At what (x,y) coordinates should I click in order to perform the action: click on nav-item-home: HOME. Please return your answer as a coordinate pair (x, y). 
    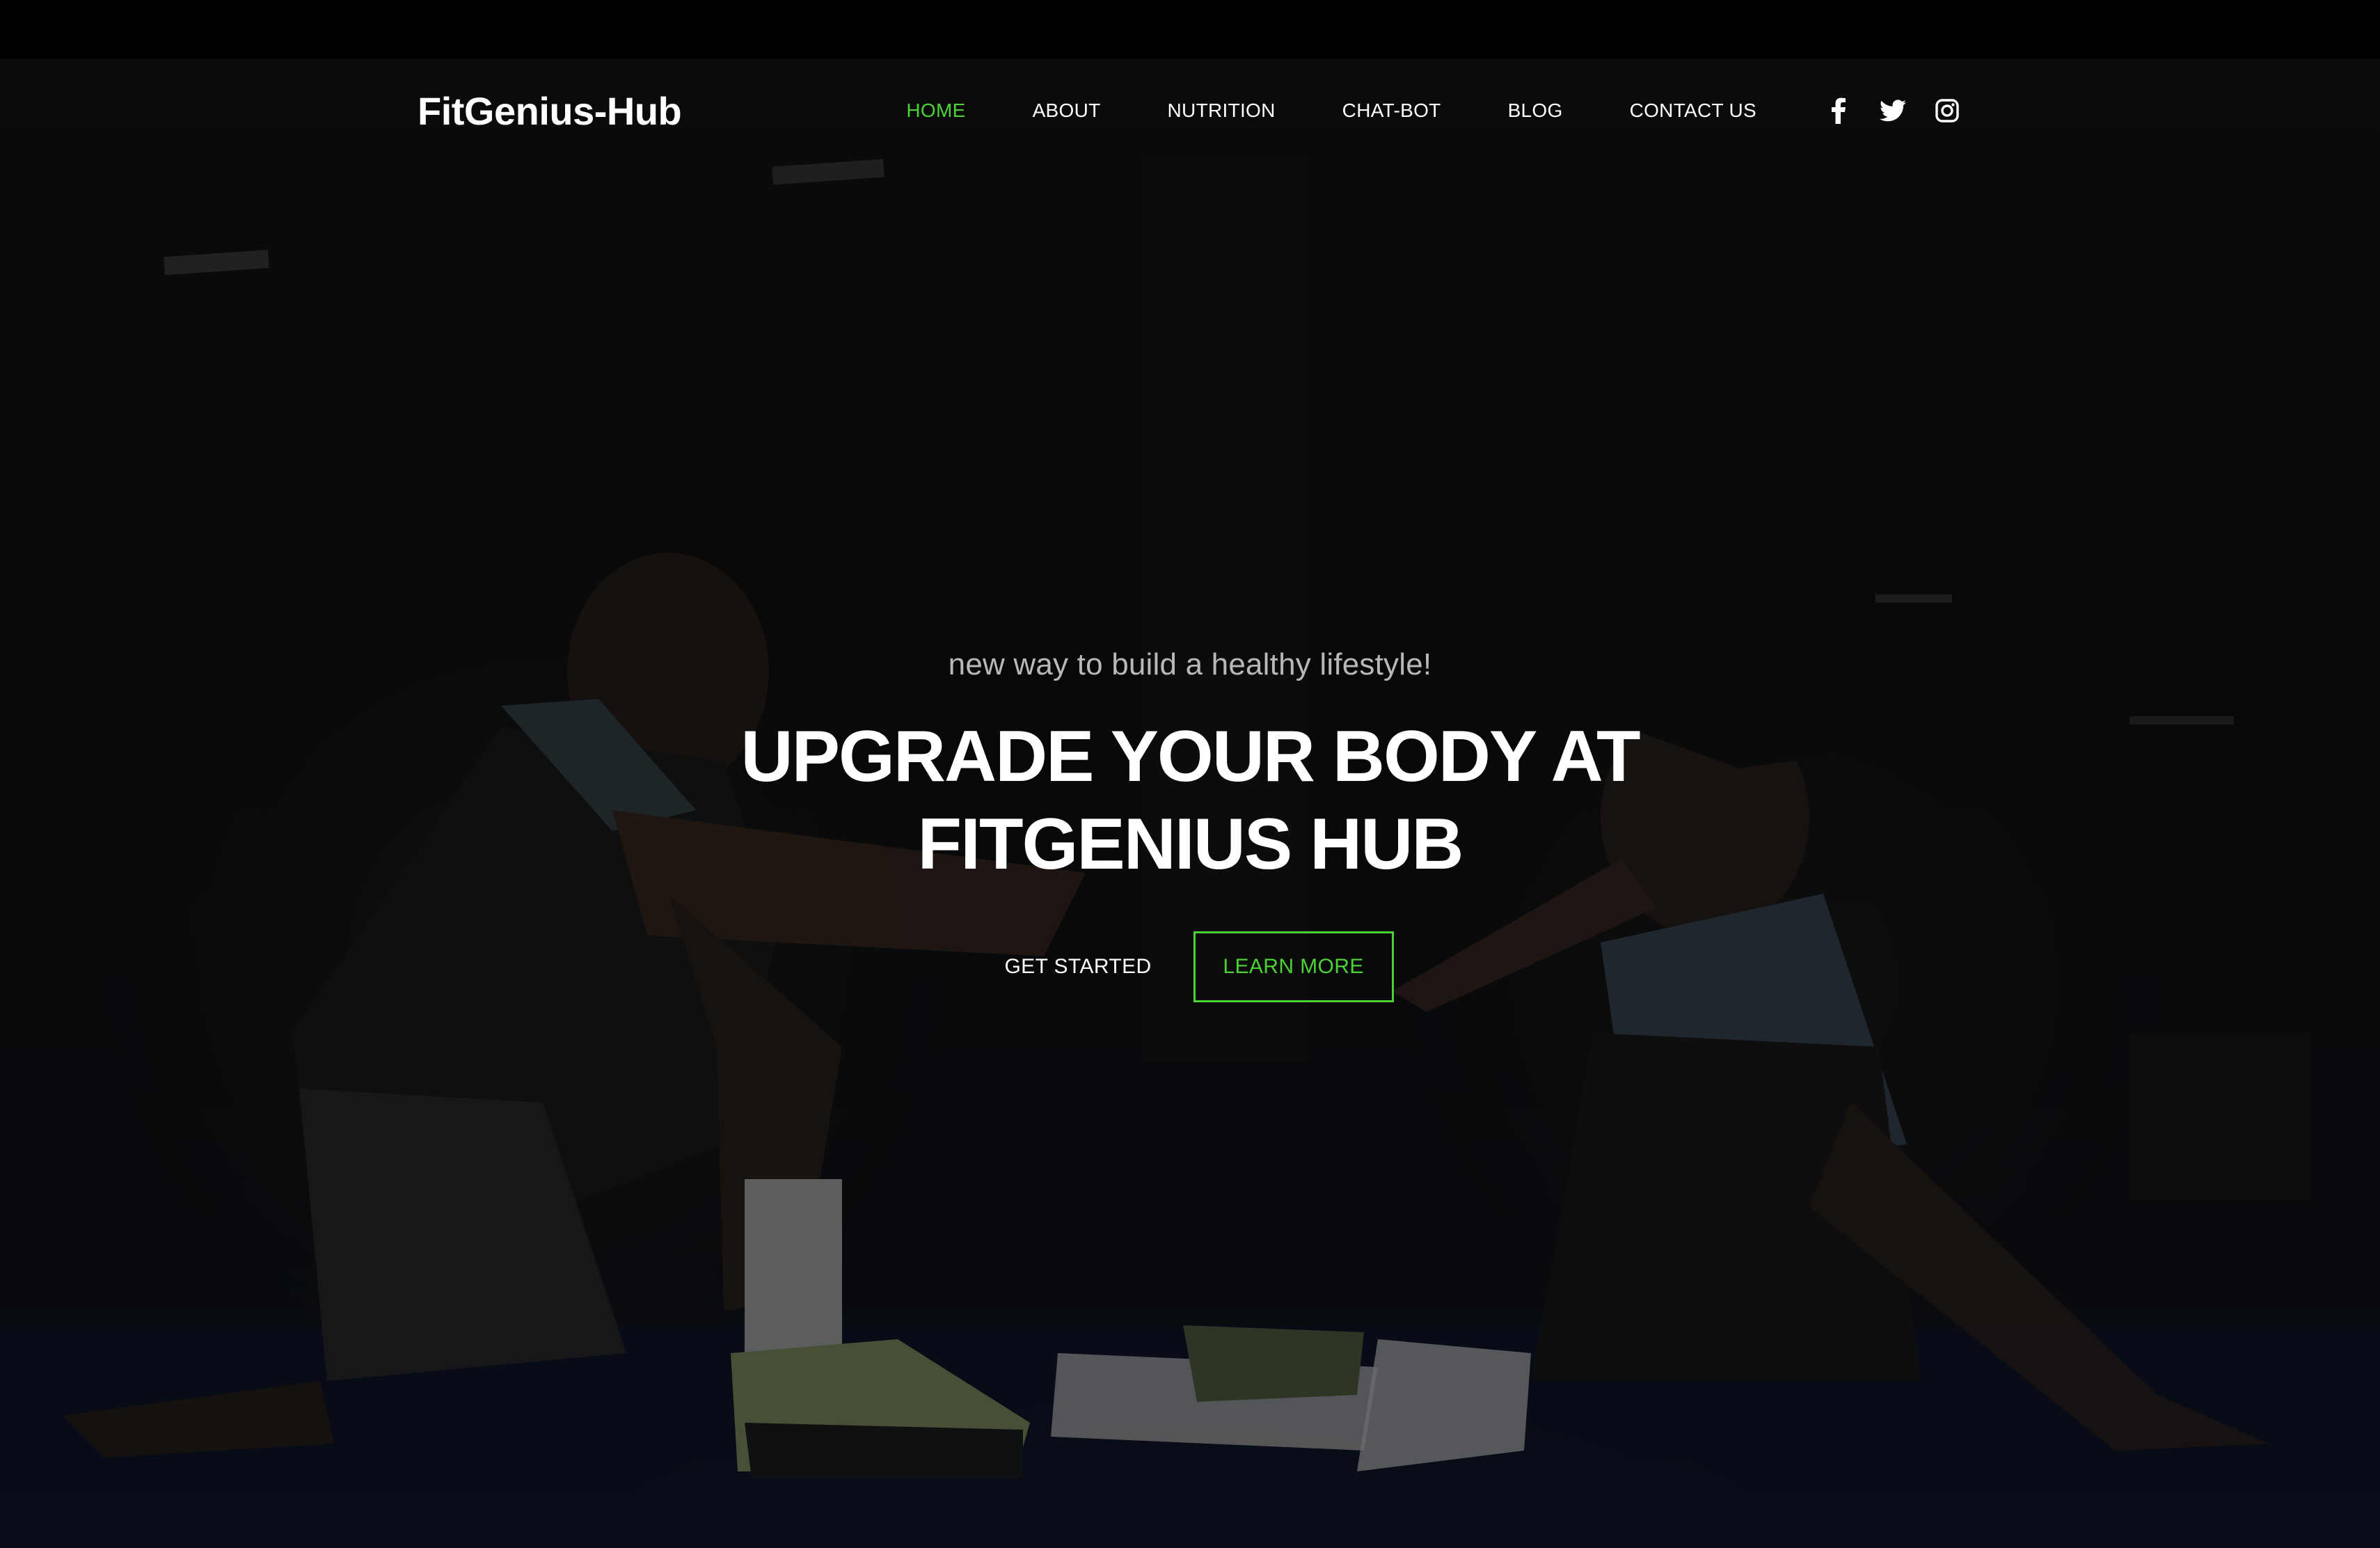
    Looking at the image, I should click on (936, 111).